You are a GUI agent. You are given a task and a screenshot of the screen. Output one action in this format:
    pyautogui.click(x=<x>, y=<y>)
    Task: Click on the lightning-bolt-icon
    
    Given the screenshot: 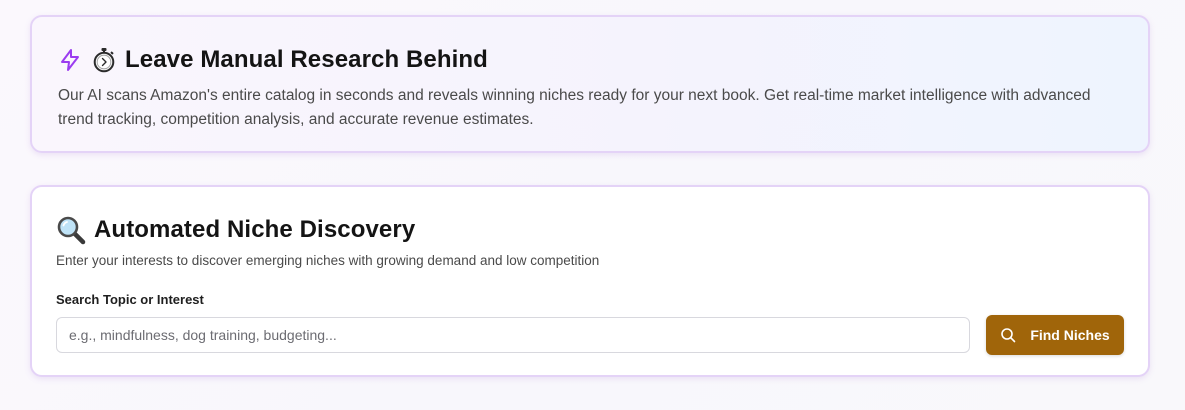 What is the action you would take?
    pyautogui.click(x=70, y=60)
    